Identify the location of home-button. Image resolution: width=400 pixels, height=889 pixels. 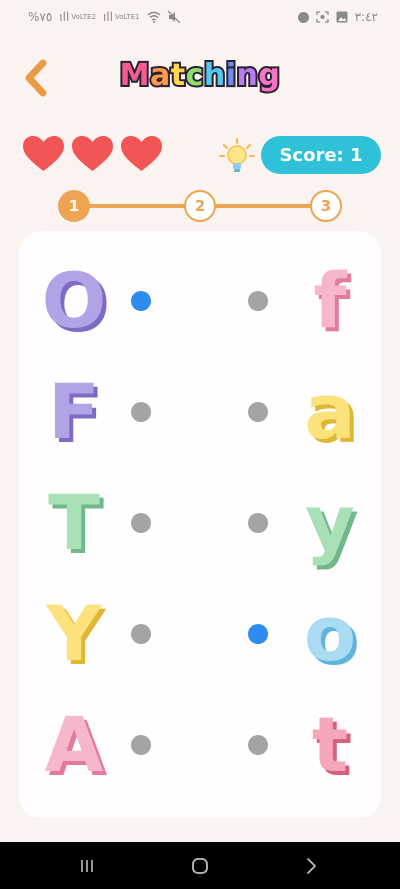
(200, 866).